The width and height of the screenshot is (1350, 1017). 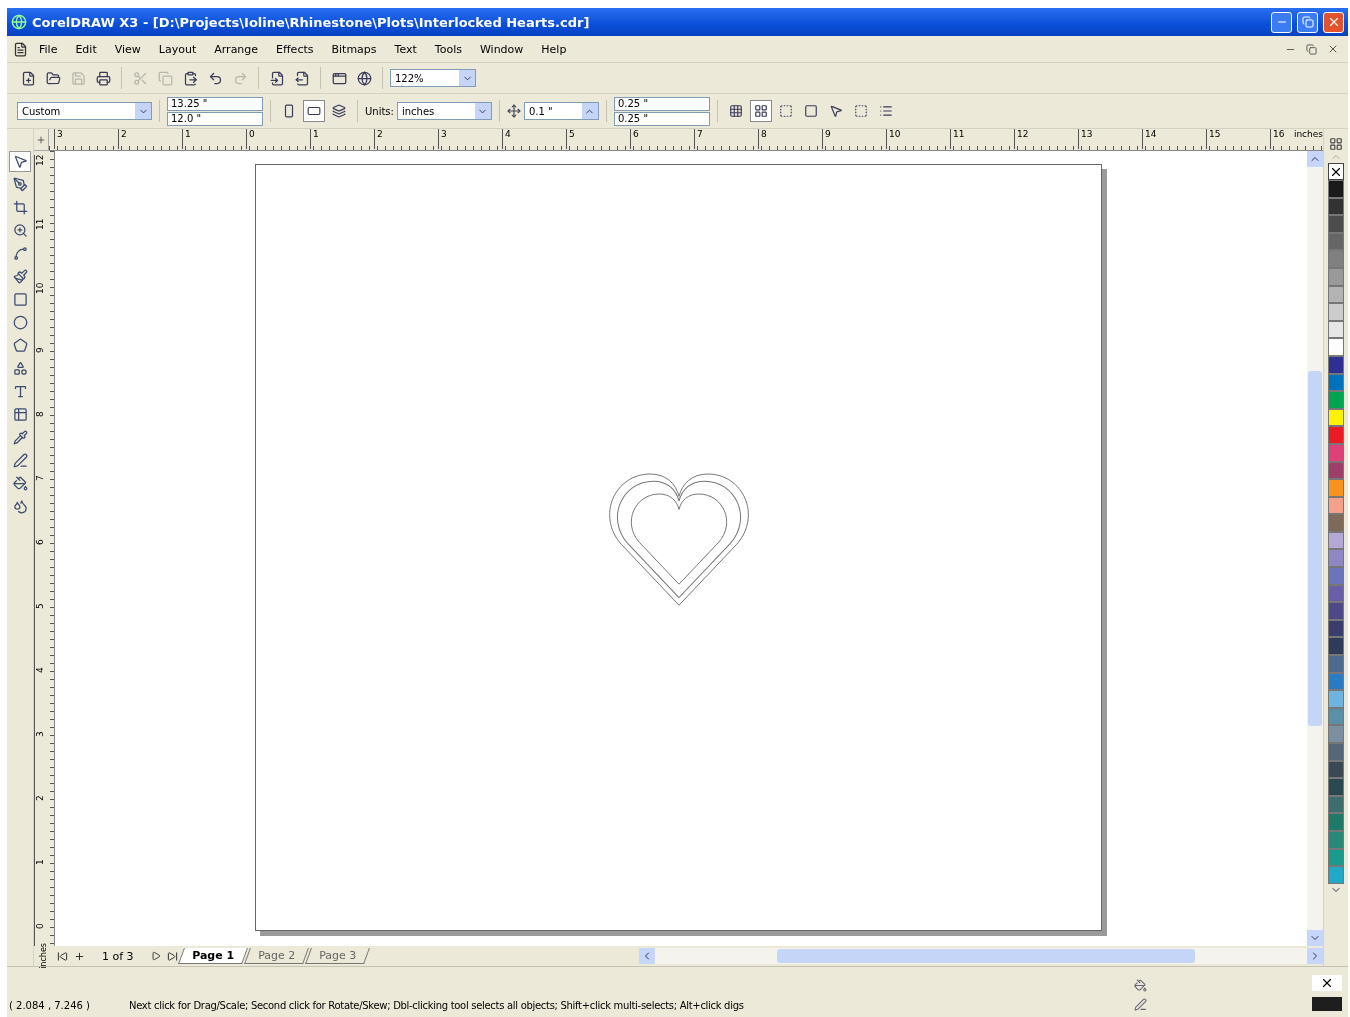 What do you see at coordinates (40, 315) in the screenshot?
I see `ruler-label: 10` at bounding box center [40, 315].